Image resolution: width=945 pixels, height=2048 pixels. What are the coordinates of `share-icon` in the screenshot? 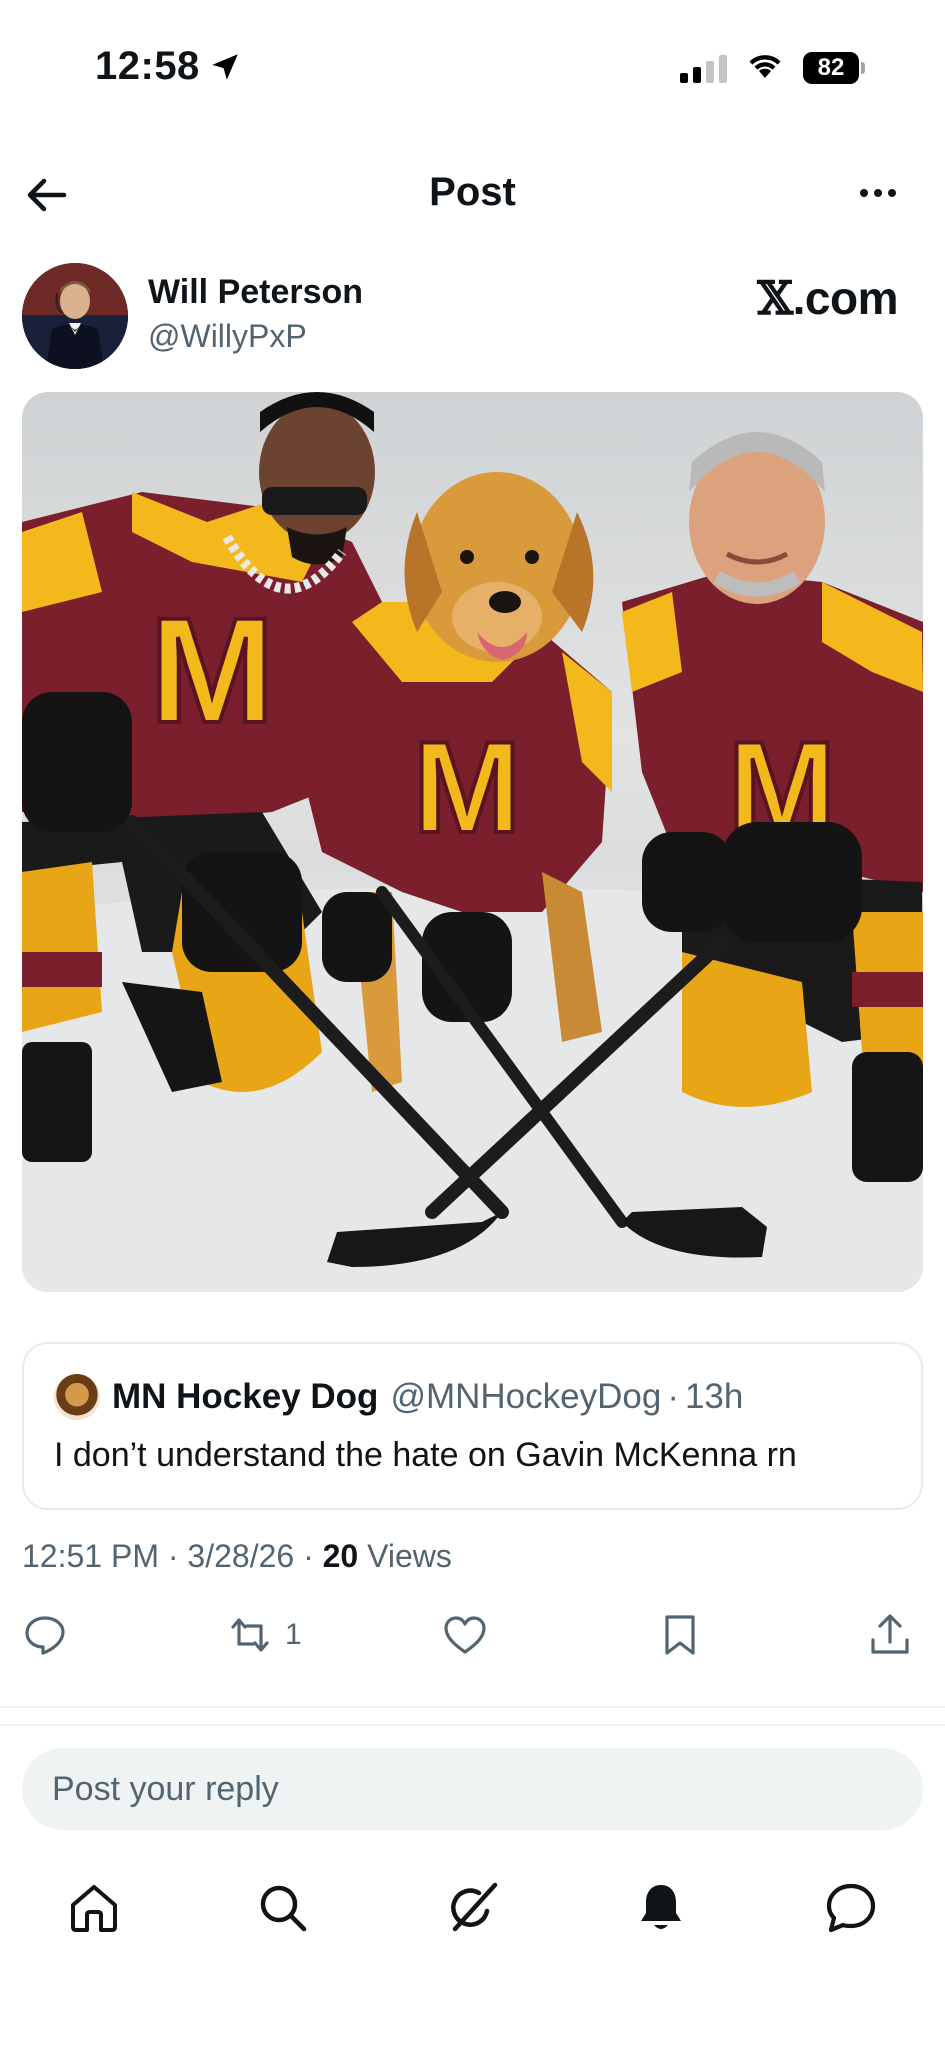 It's located at (890, 1634).